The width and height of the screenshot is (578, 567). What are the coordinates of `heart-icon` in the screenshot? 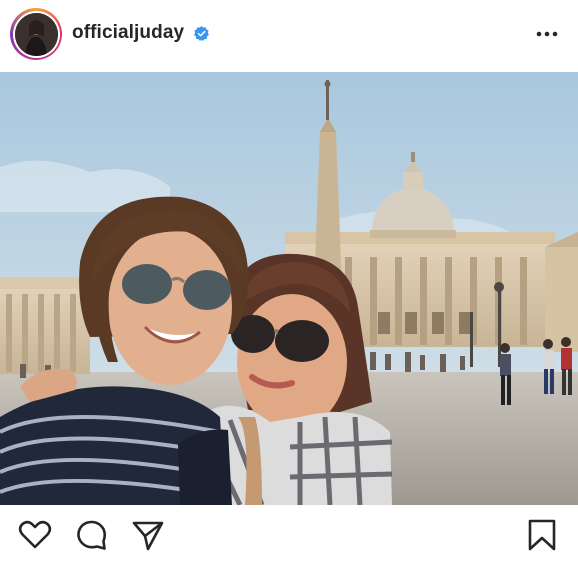 It's located at (35, 535).